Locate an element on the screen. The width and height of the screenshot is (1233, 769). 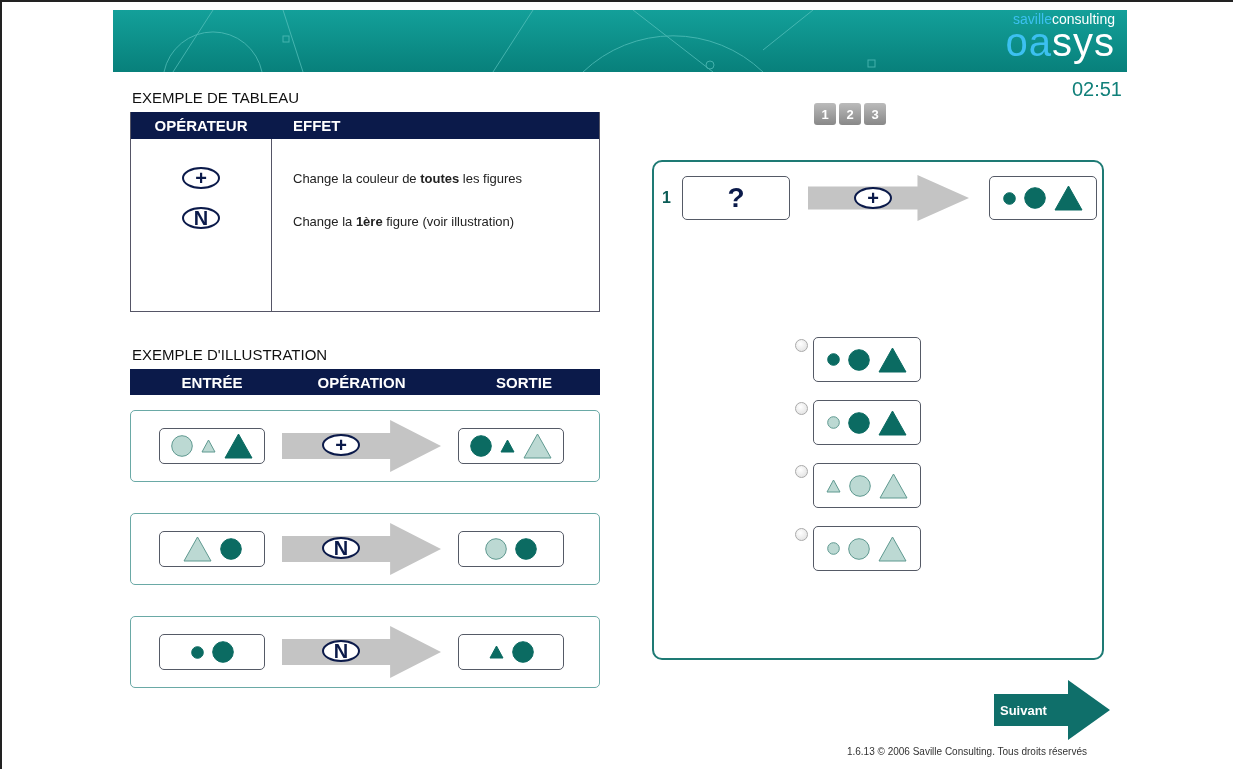
column-header: OPÉRATEUR is located at coordinates (201, 125).